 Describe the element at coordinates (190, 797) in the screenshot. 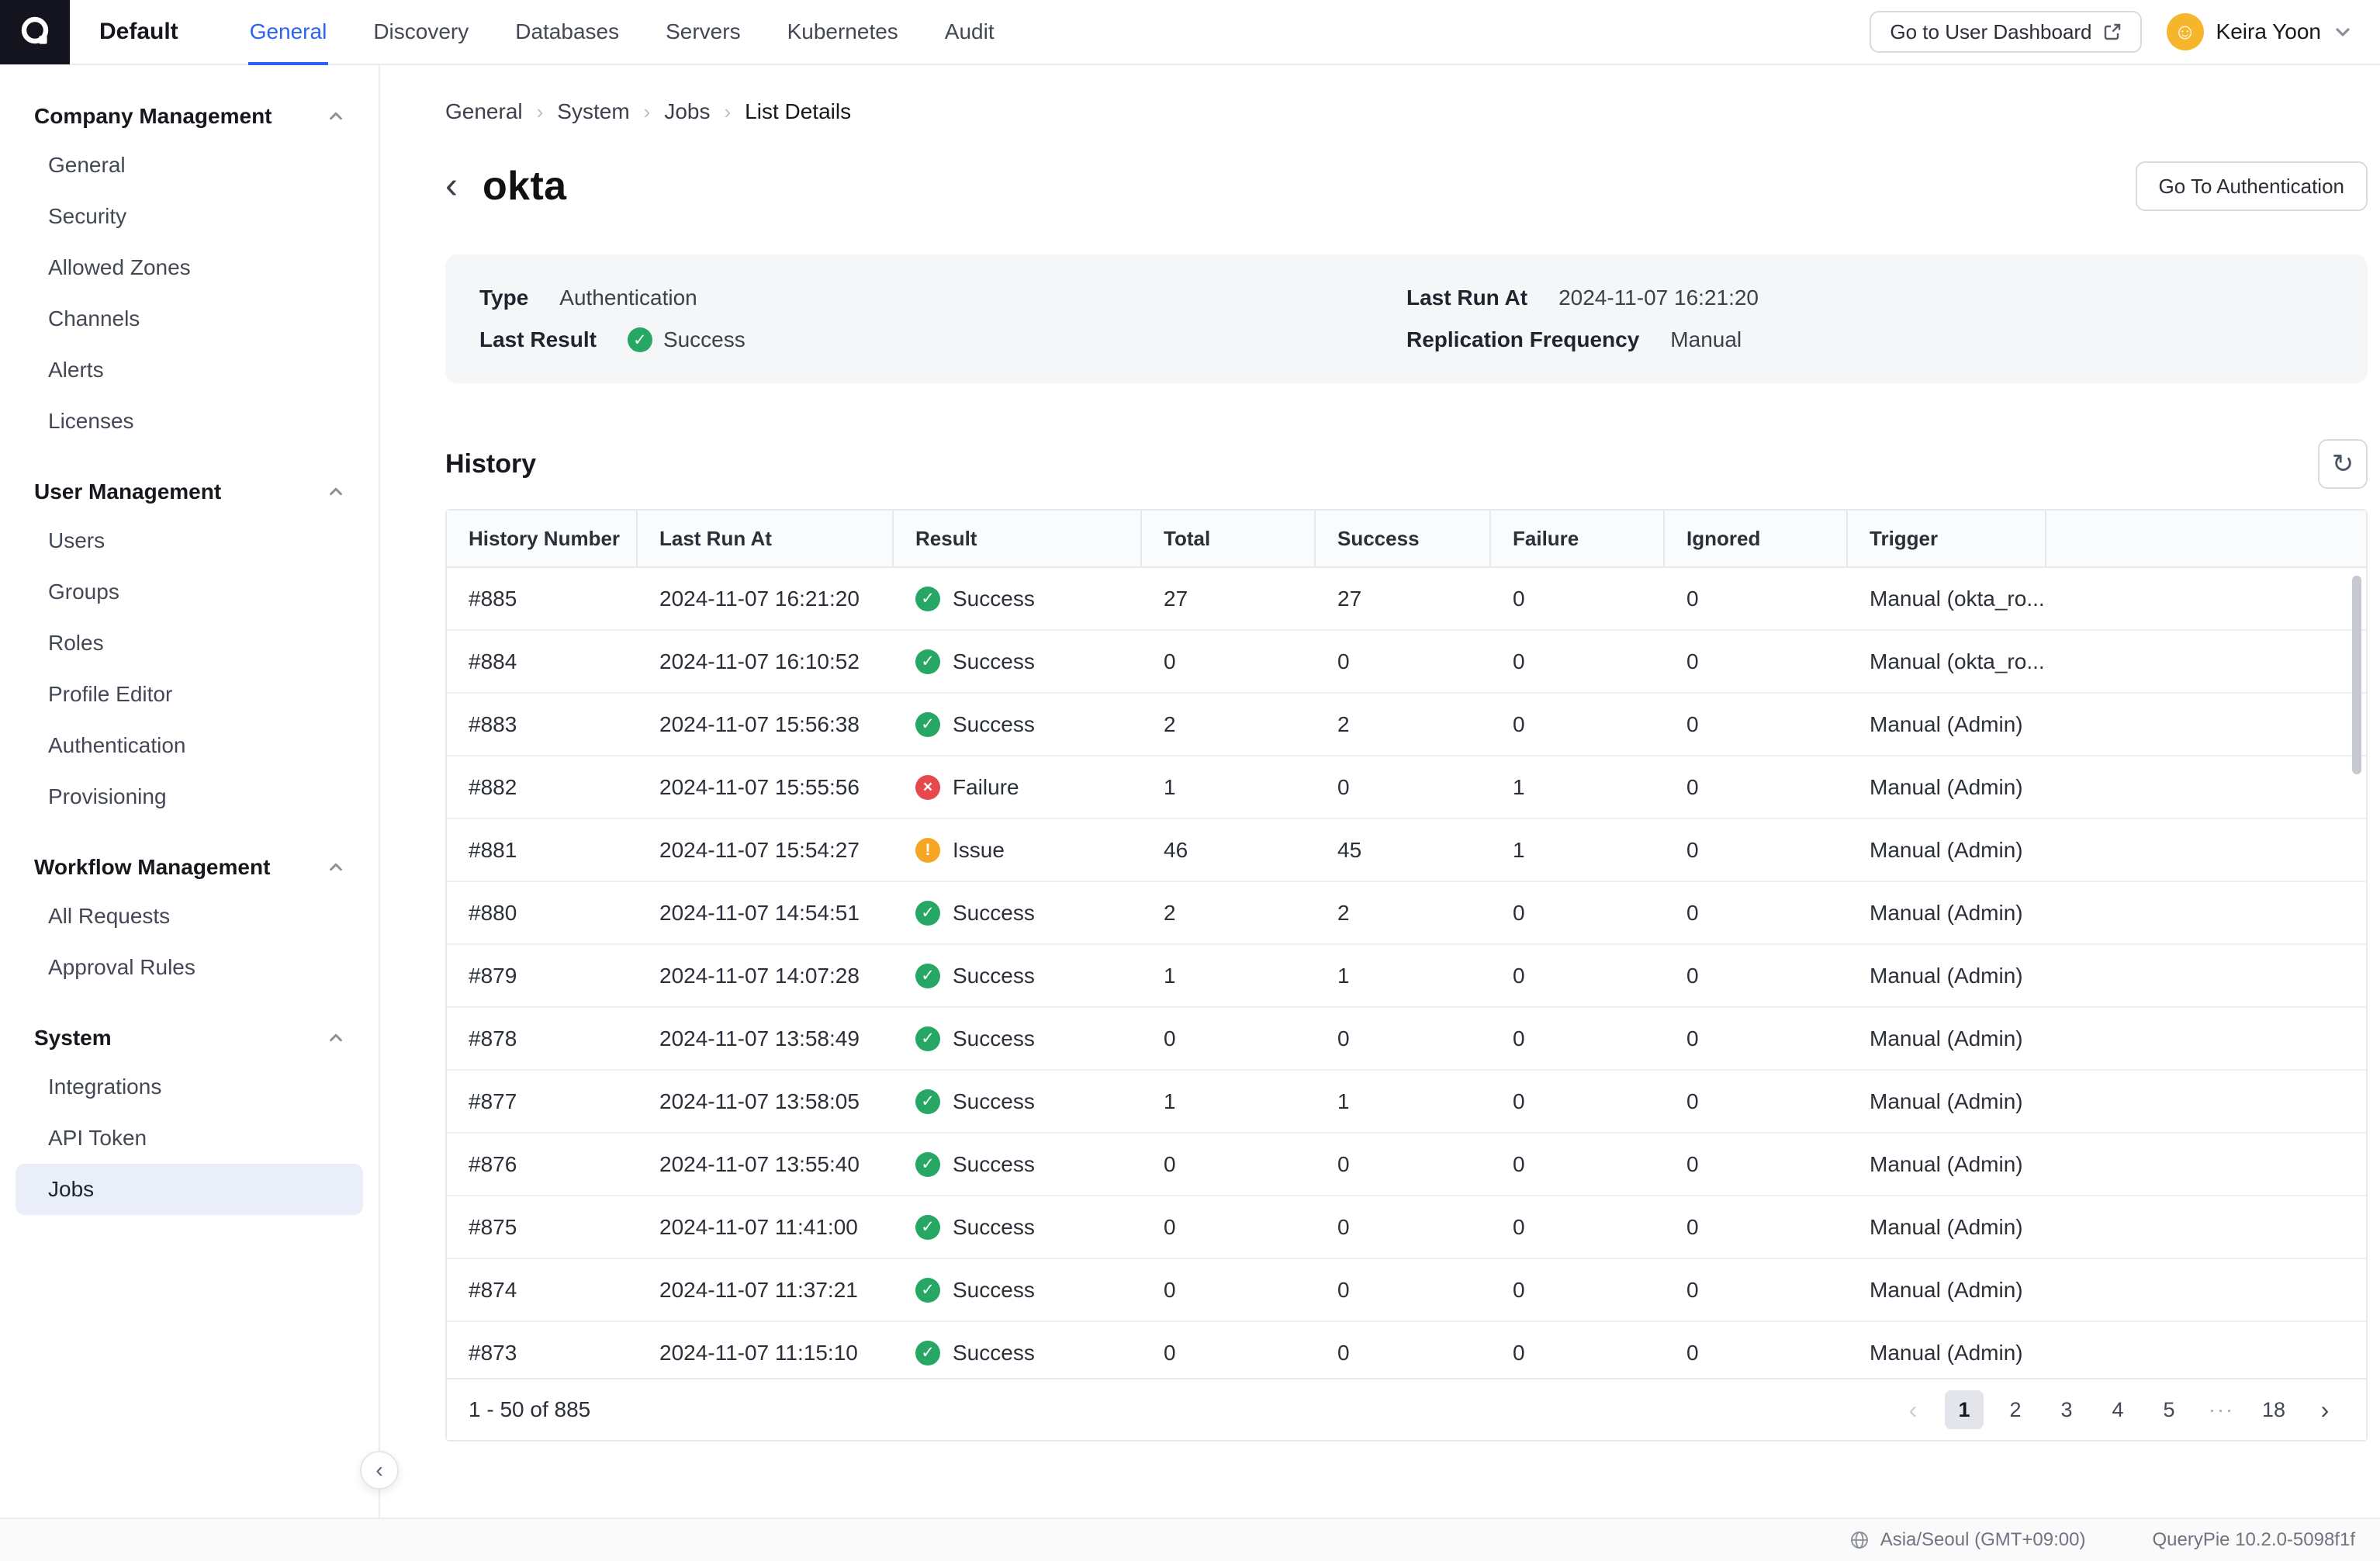

I see `sidebar-item-provisioning: Provisioning` at that location.